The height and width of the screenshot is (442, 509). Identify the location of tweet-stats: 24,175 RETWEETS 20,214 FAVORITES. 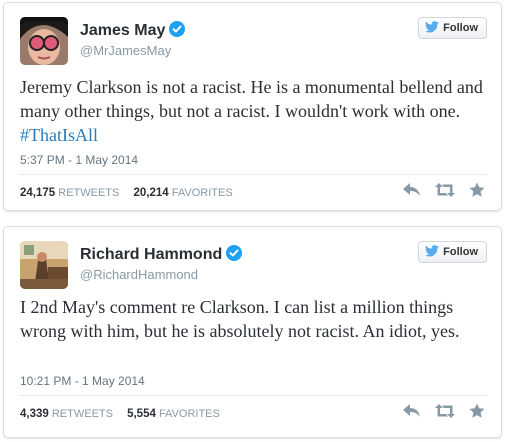
(126, 193).